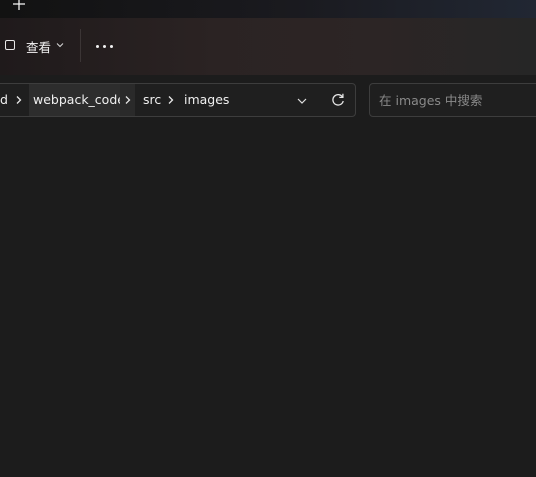 Image resolution: width=536 pixels, height=477 pixels. I want to click on refresh-icon, so click(338, 99).